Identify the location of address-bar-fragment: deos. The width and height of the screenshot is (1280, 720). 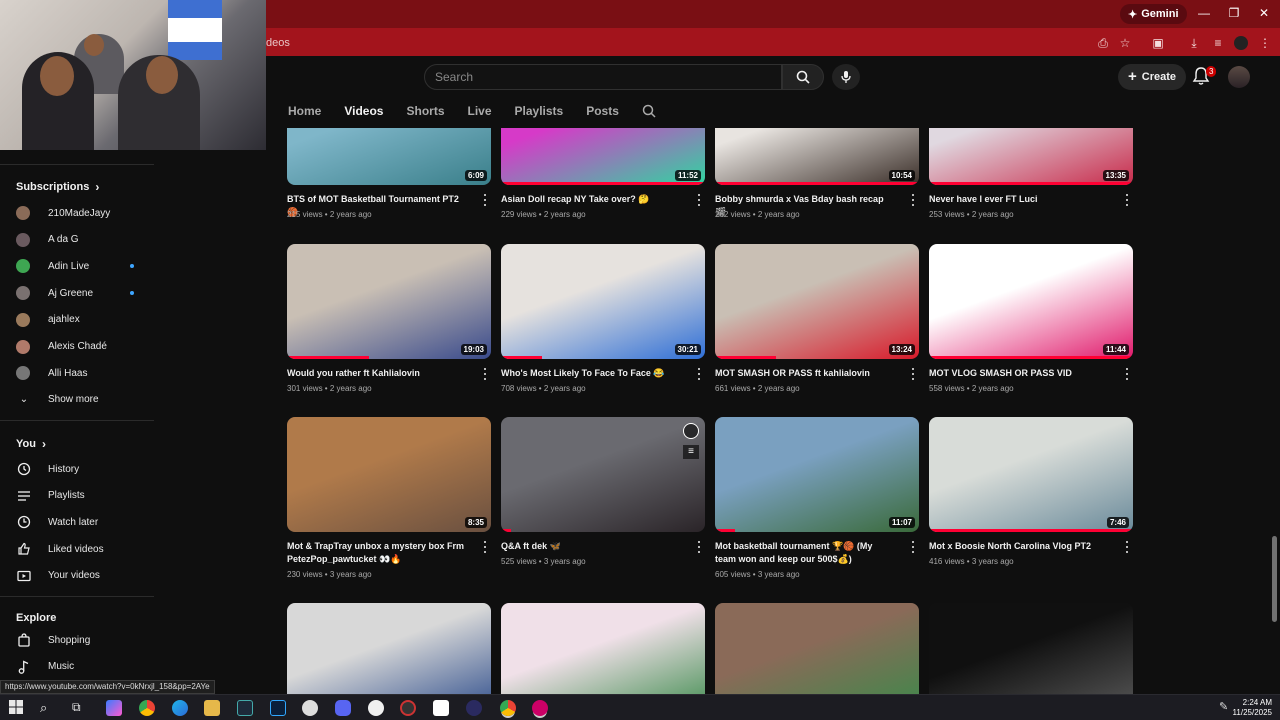
(278, 43).